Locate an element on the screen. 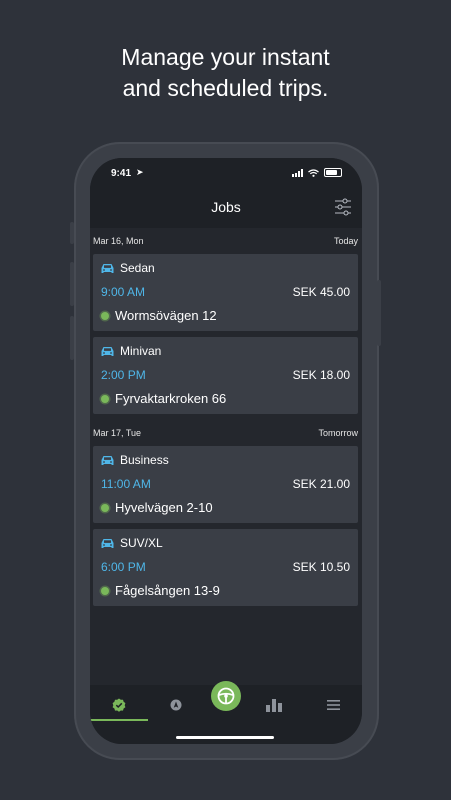  cellular-signal-icon is located at coordinates (297, 172).